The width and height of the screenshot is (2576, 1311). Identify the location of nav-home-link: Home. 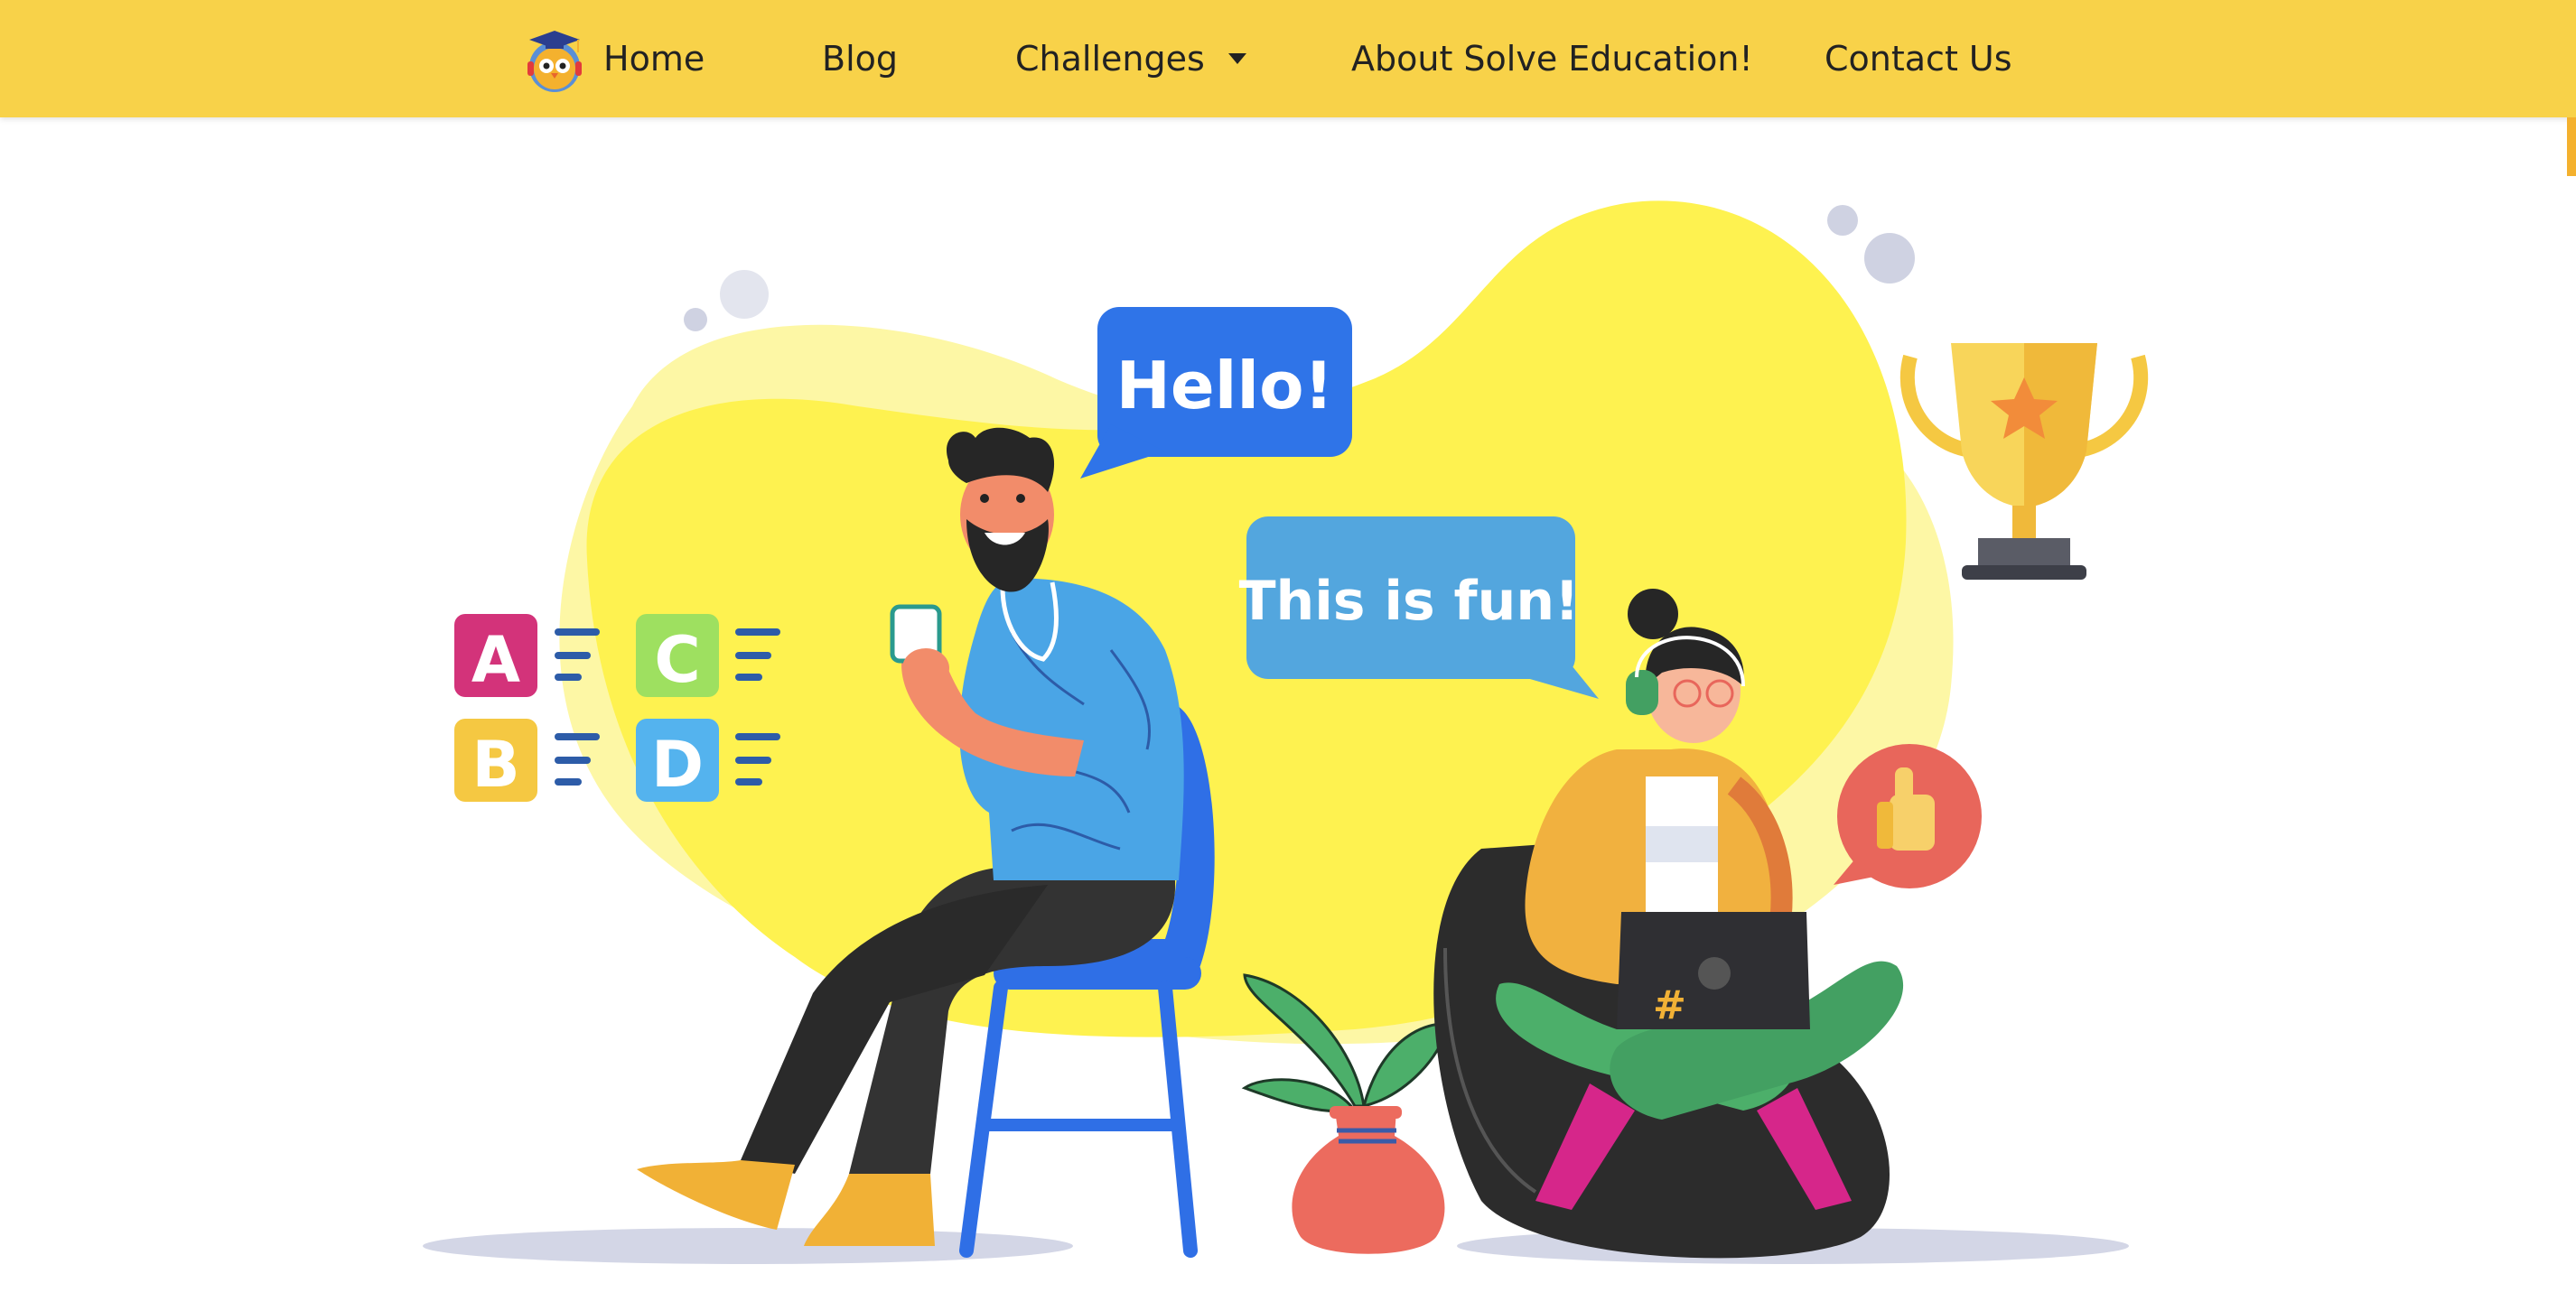
(654, 59).